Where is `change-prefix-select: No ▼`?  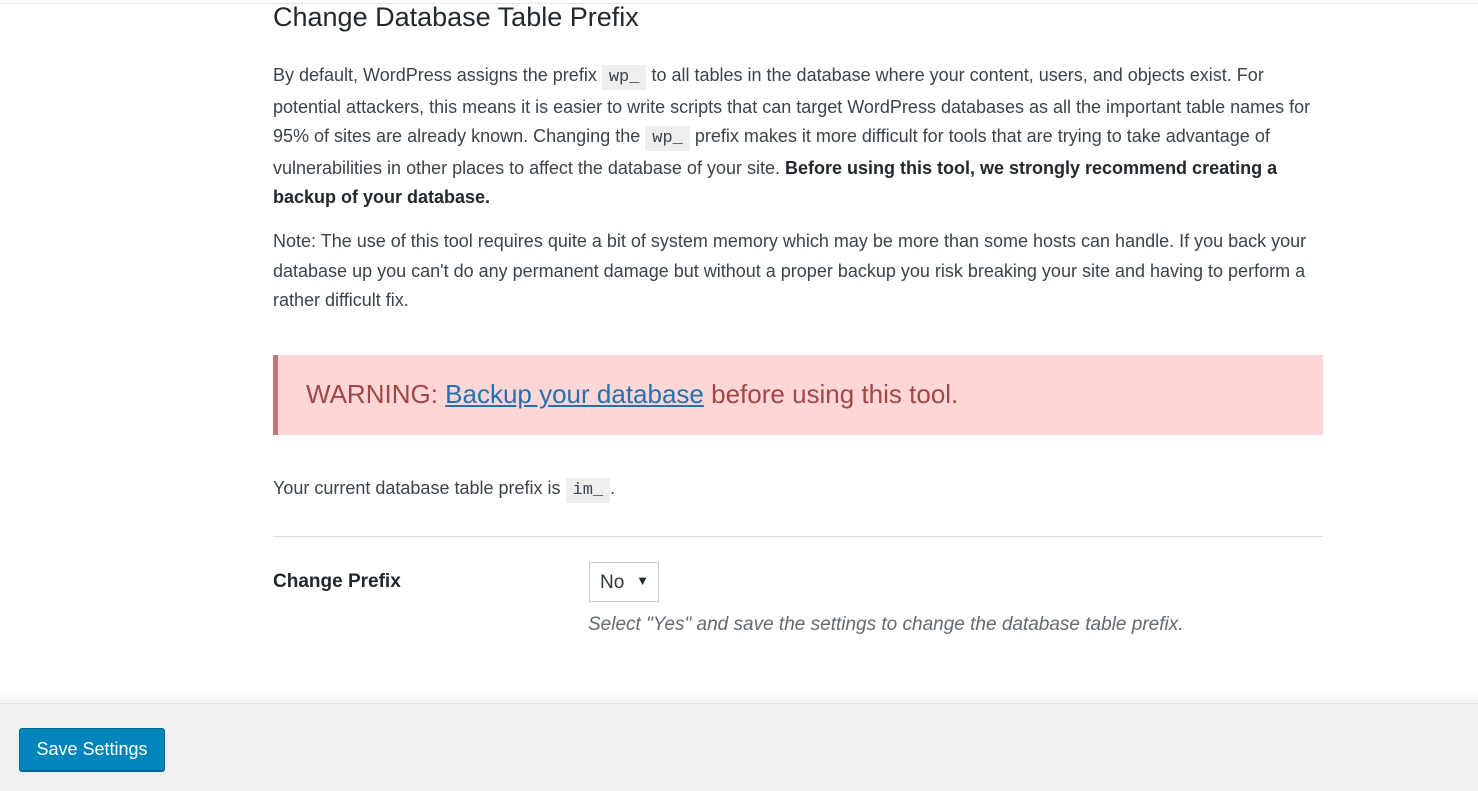 change-prefix-select: No ▼ is located at coordinates (624, 582).